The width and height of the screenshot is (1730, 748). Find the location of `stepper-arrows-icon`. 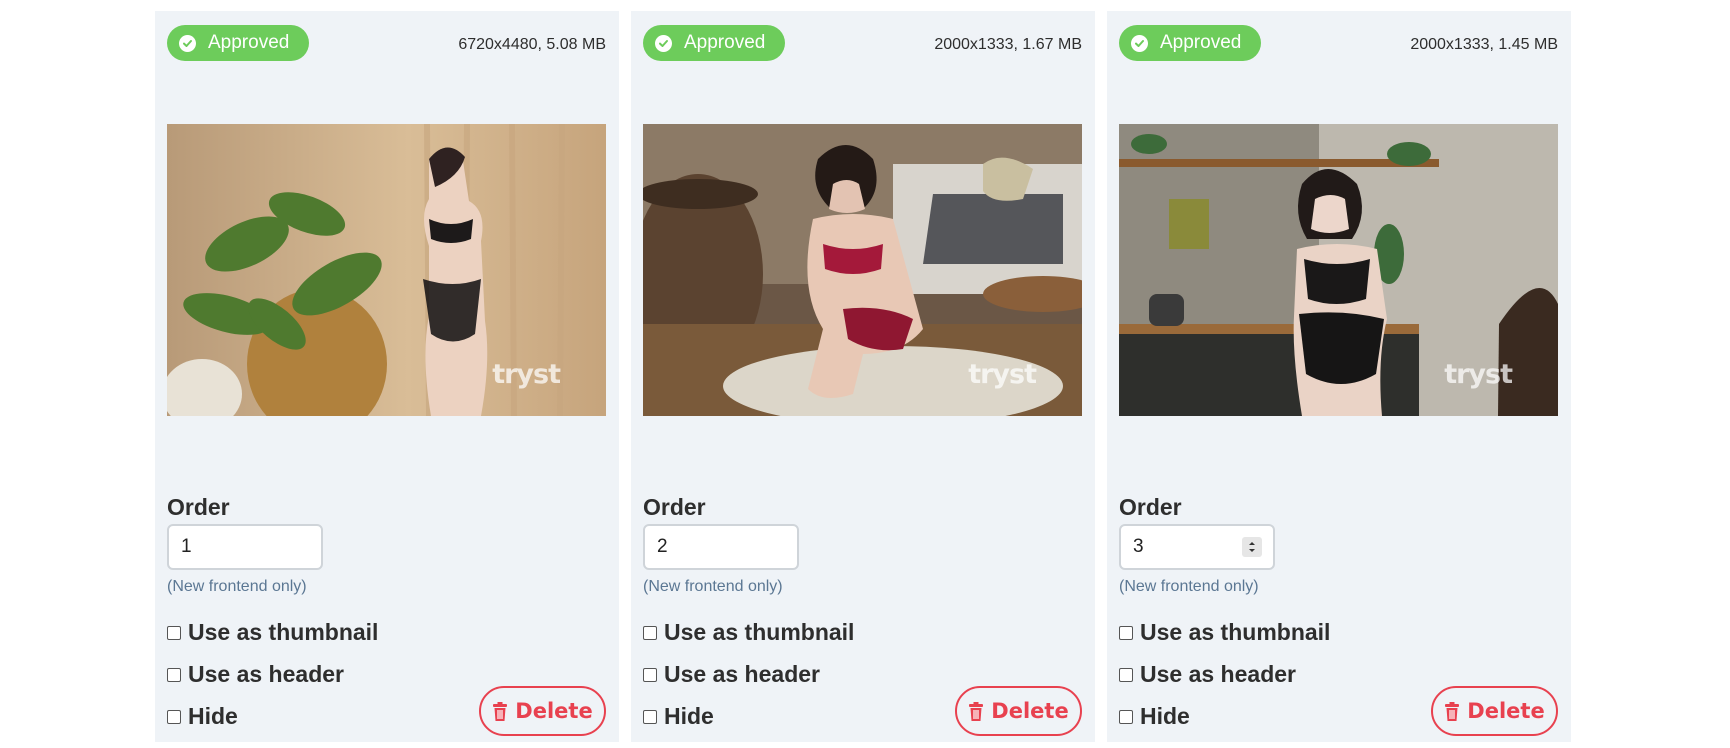

stepper-arrows-icon is located at coordinates (1252, 547).